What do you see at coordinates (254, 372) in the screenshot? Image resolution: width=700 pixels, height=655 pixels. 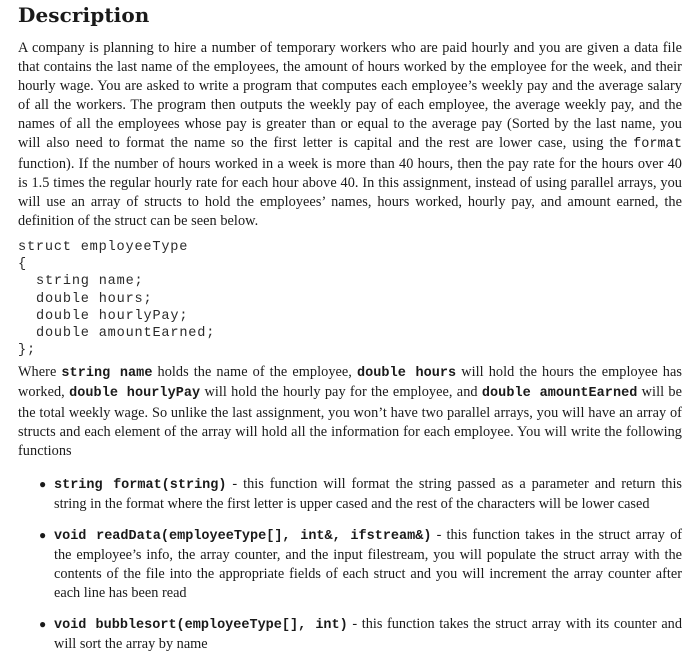 I see `explanation-text: holds the name of the employee,` at bounding box center [254, 372].